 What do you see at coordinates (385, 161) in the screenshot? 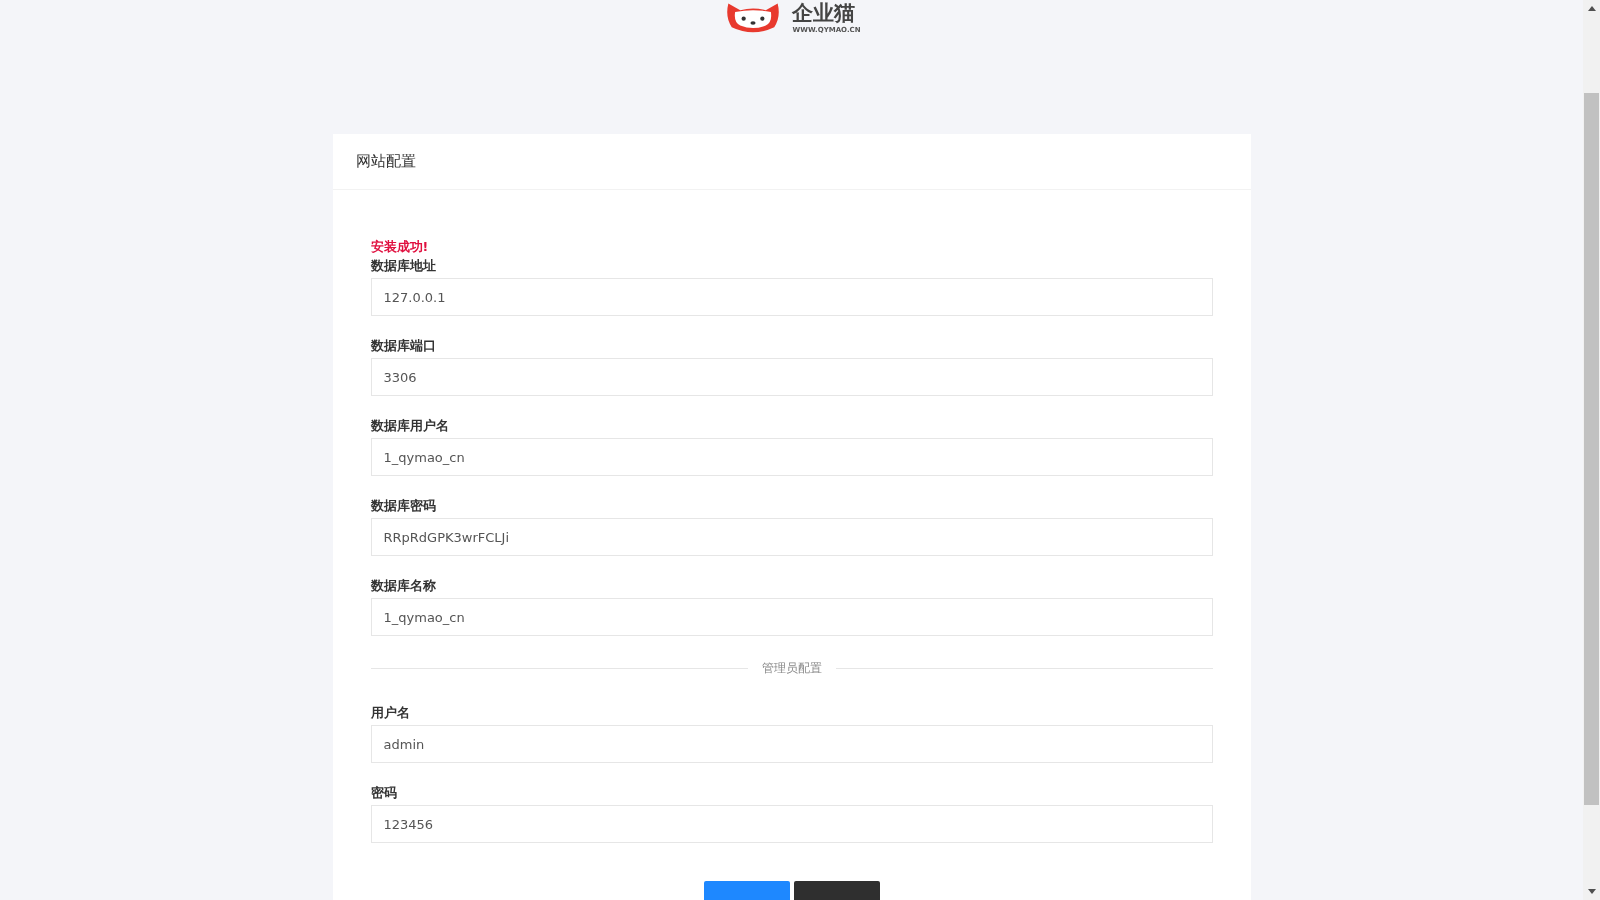
I see `card-title: 网站配置` at bounding box center [385, 161].